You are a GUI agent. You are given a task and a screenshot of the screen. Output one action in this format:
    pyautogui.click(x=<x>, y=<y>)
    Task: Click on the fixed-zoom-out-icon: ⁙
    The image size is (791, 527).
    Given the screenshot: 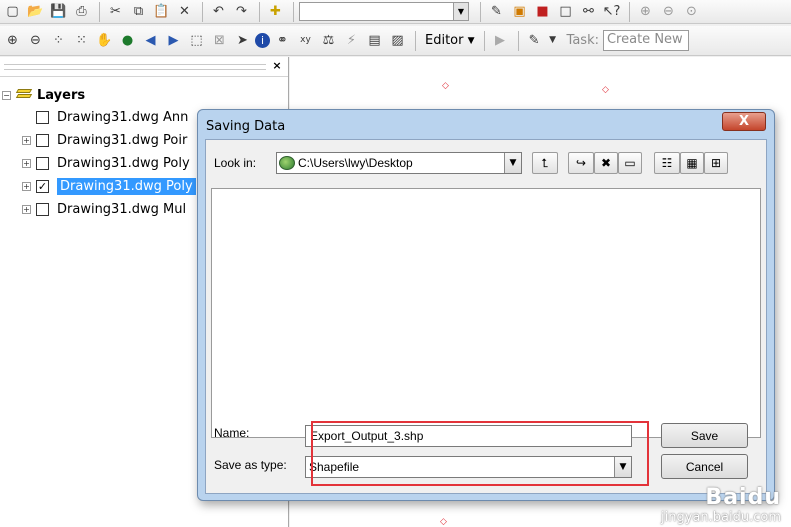 What is the action you would take?
    pyautogui.click(x=81, y=40)
    